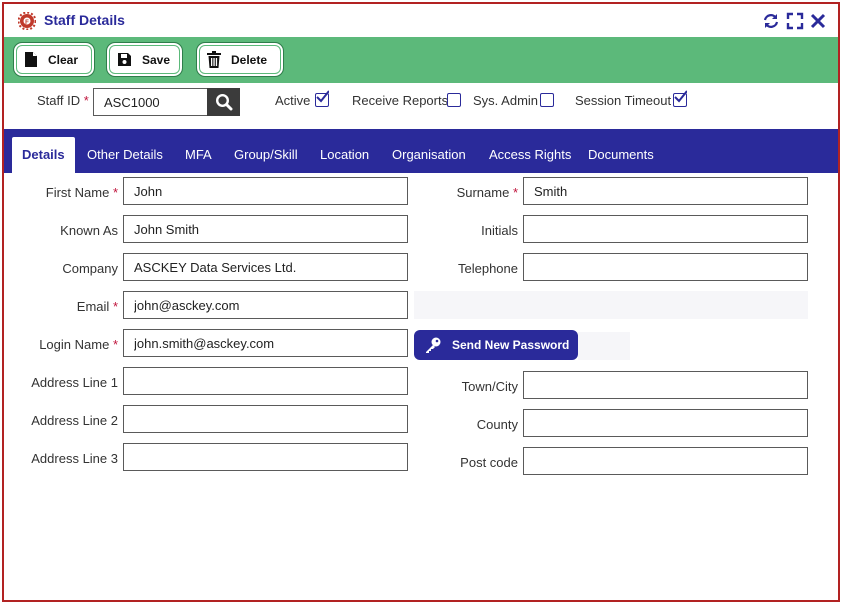 The width and height of the screenshot is (847, 608). I want to click on telephone-label: Telephone, so click(488, 268).